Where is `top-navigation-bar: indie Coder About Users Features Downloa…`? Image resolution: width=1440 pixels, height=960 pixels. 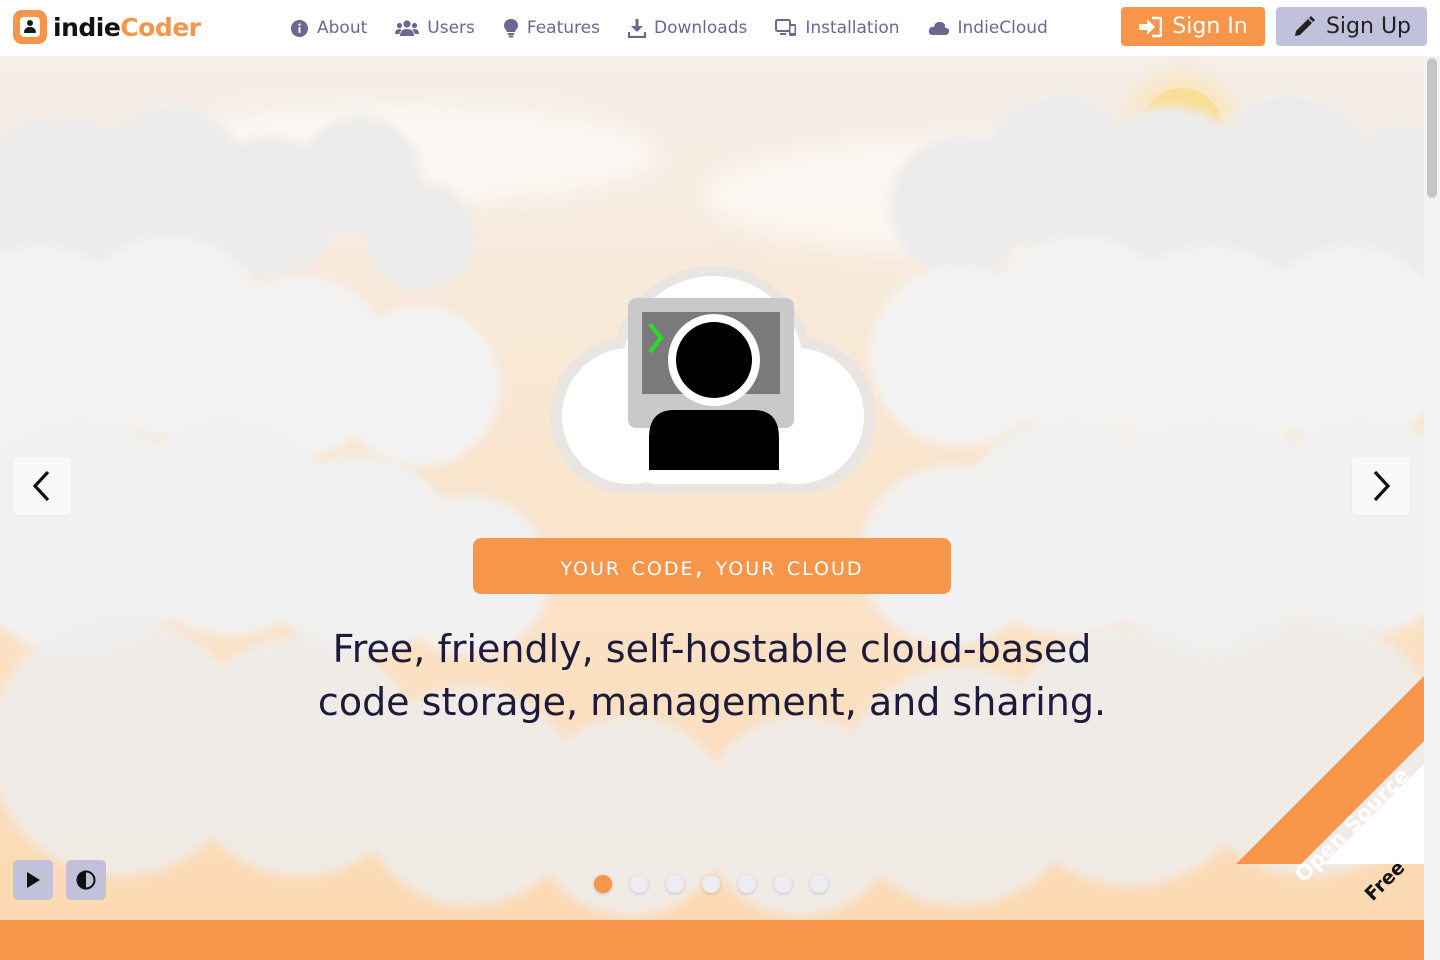
top-navigation-bar: indie Coder About Users Features Downloa… is located at coordinates (720, 28).